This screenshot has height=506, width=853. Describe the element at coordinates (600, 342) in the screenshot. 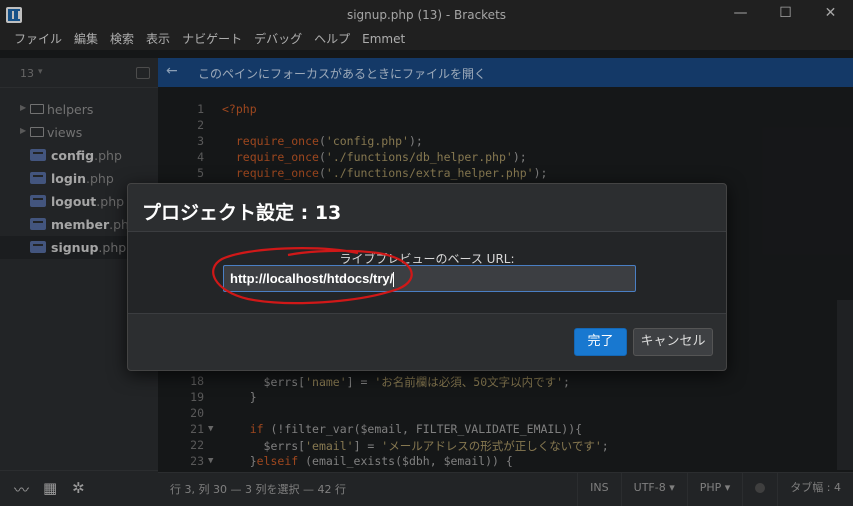

I see `done-button: 完了` at that location.